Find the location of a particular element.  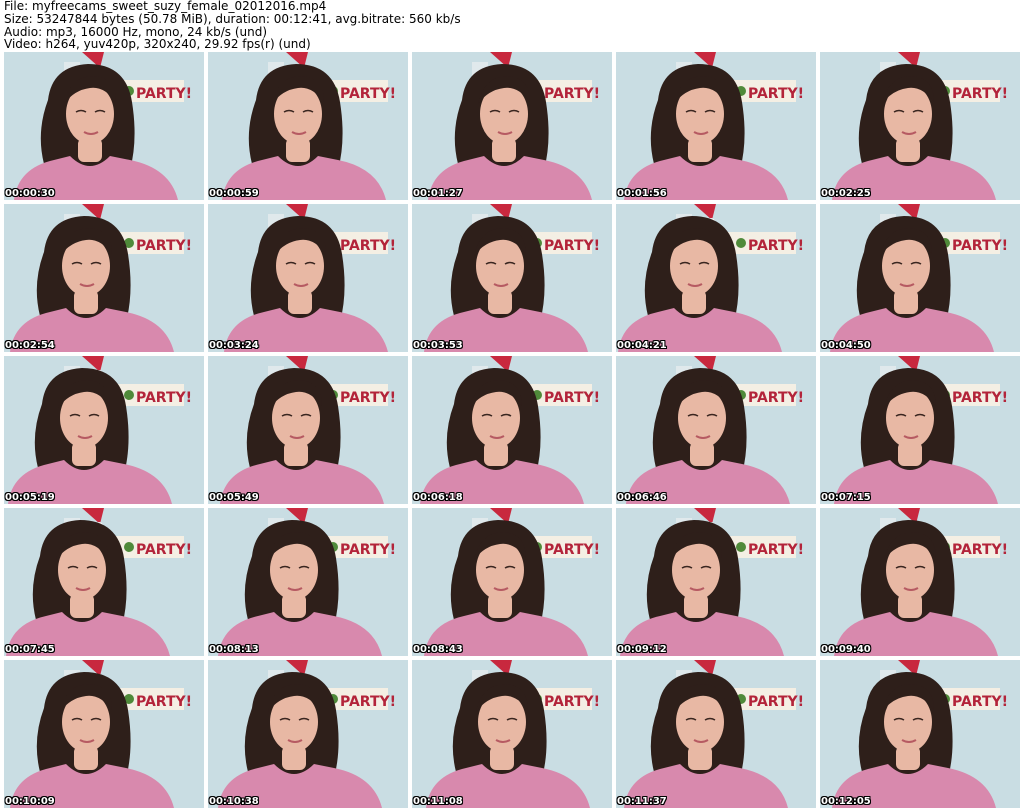

video-frame-thumbnail: PARTY! 00:07:15 is located at coordinates (920, 430).